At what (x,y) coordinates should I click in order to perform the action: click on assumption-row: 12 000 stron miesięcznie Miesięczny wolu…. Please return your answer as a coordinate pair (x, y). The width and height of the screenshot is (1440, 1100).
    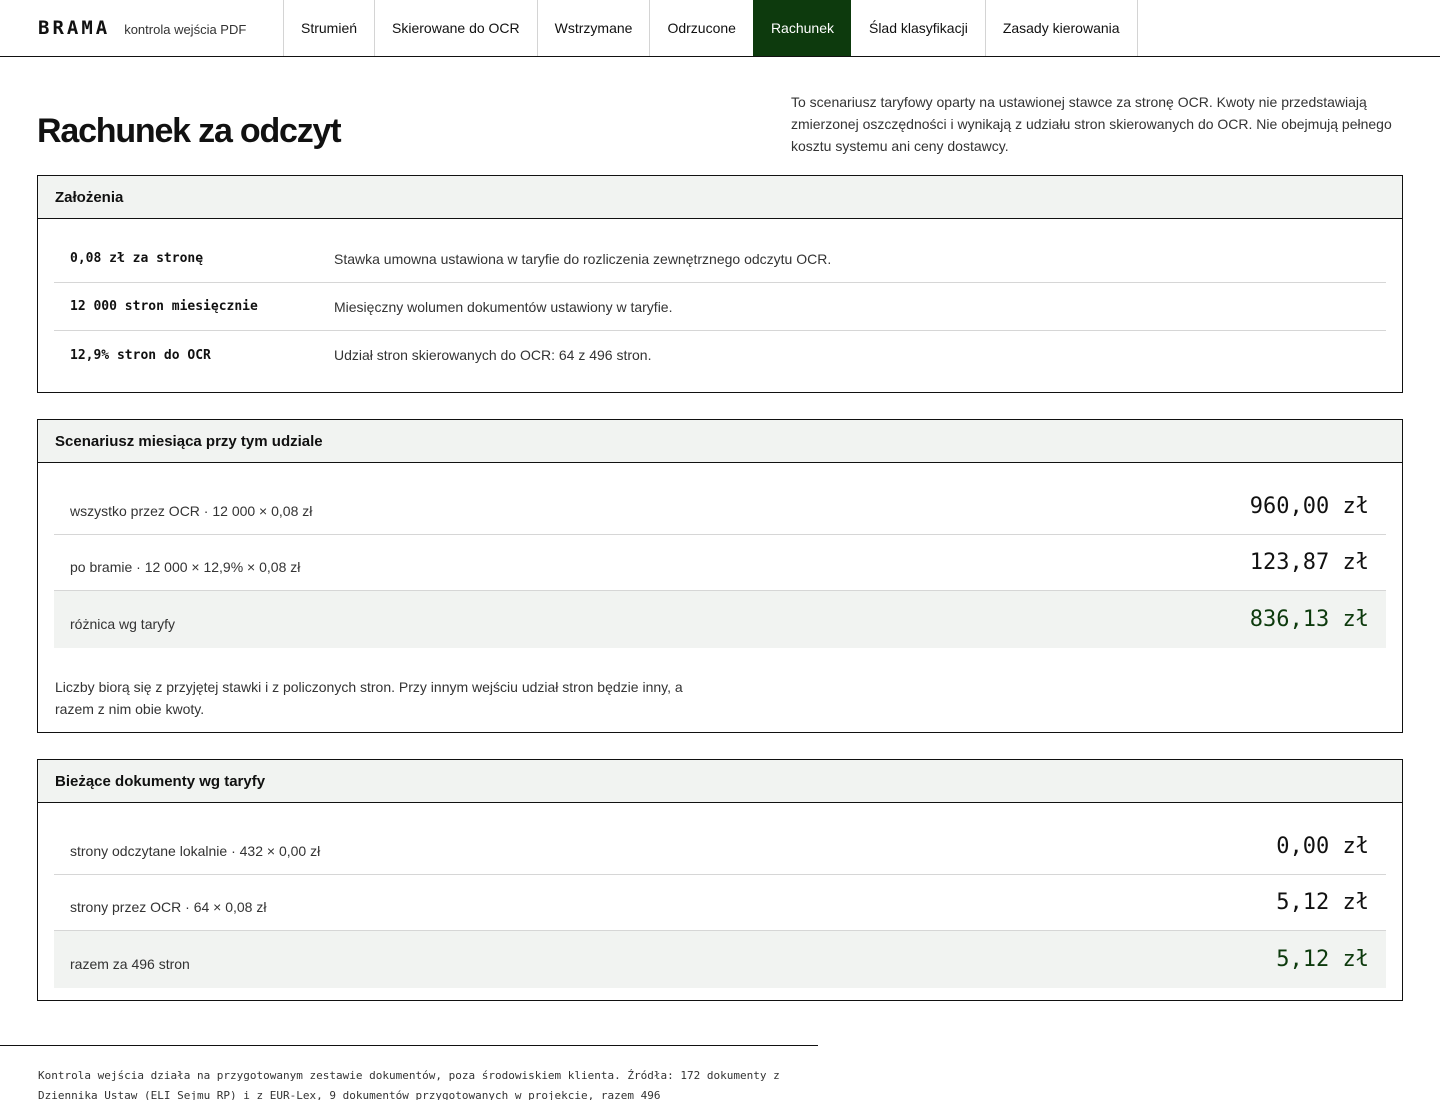
    Looking at the image, I should click on (720, 307).